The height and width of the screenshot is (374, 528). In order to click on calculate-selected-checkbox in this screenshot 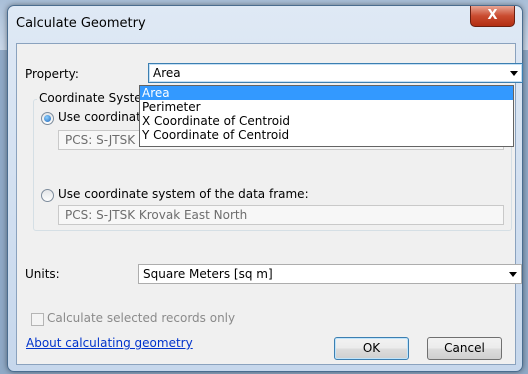, I will do `click(37, 319)`.